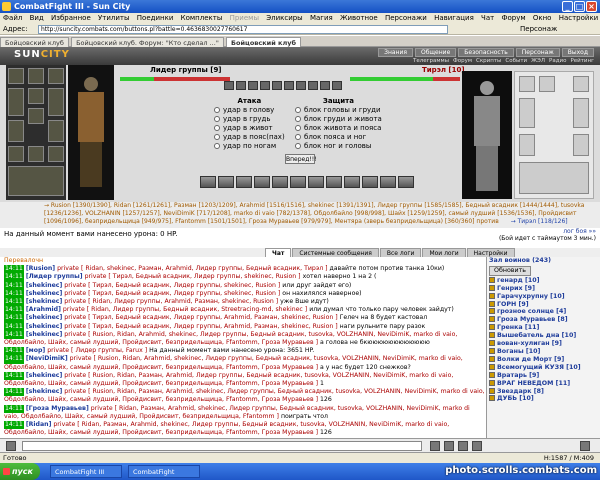 This screenshot has width=600, height=480. What do you see at coordinates (513, 304) in the screenshot?
I see `roster-player-name: ГОРН [9]` at bounding box center [513, 304].